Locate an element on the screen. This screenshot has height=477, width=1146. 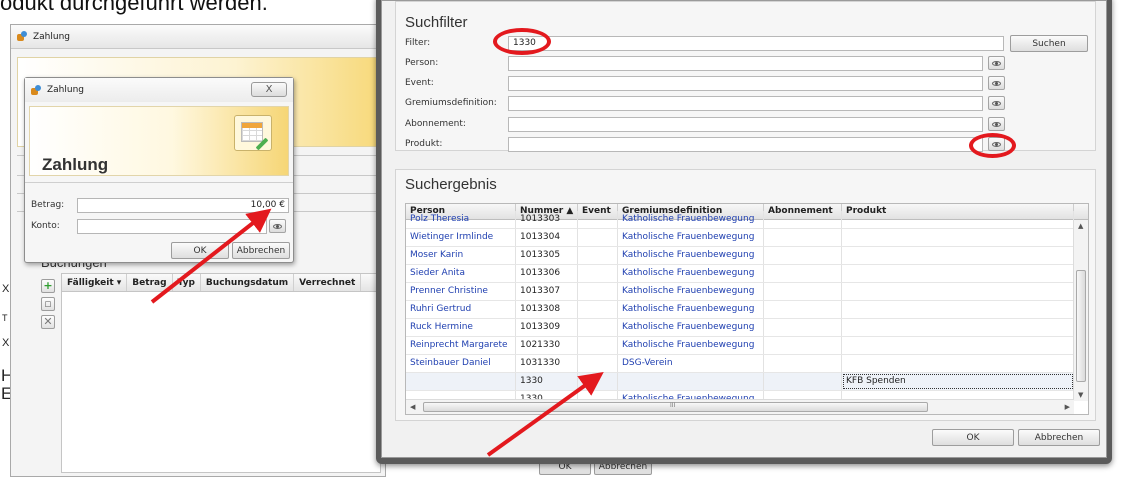
cell-gremium is located at coordinates (691, 381).